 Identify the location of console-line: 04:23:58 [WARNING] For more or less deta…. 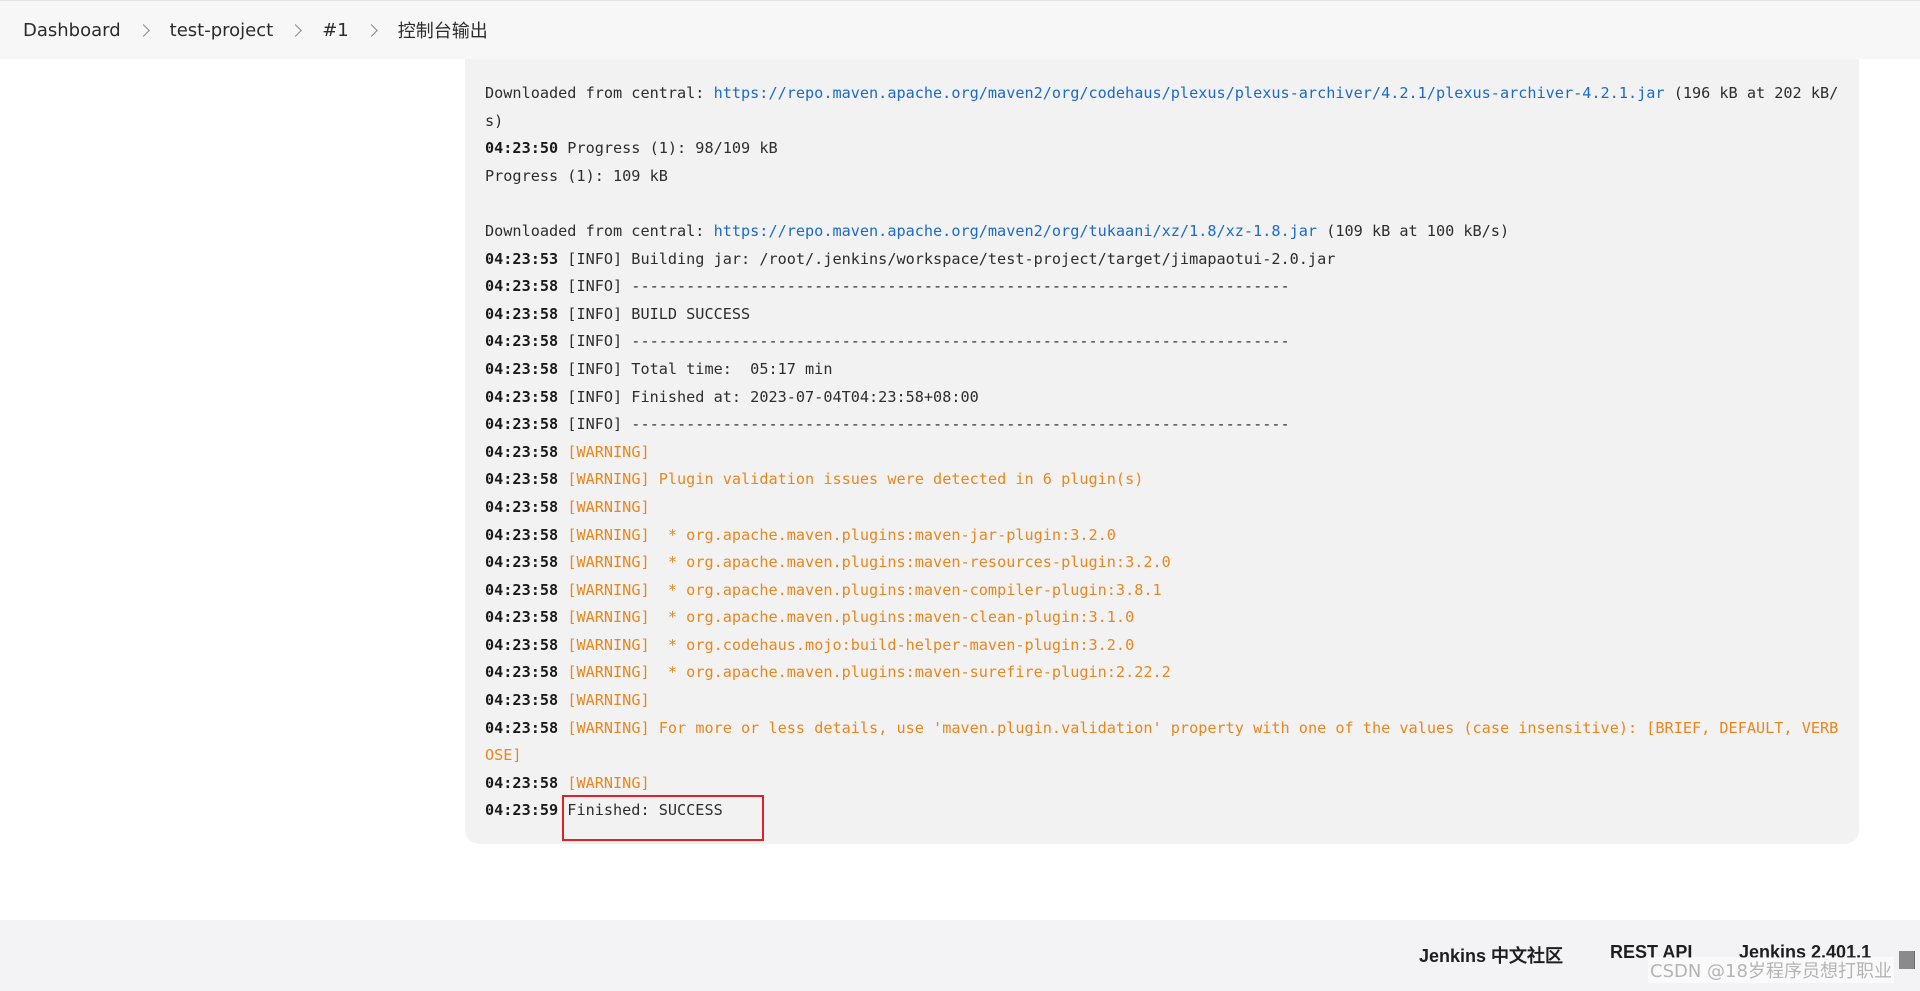
(1162, 742).